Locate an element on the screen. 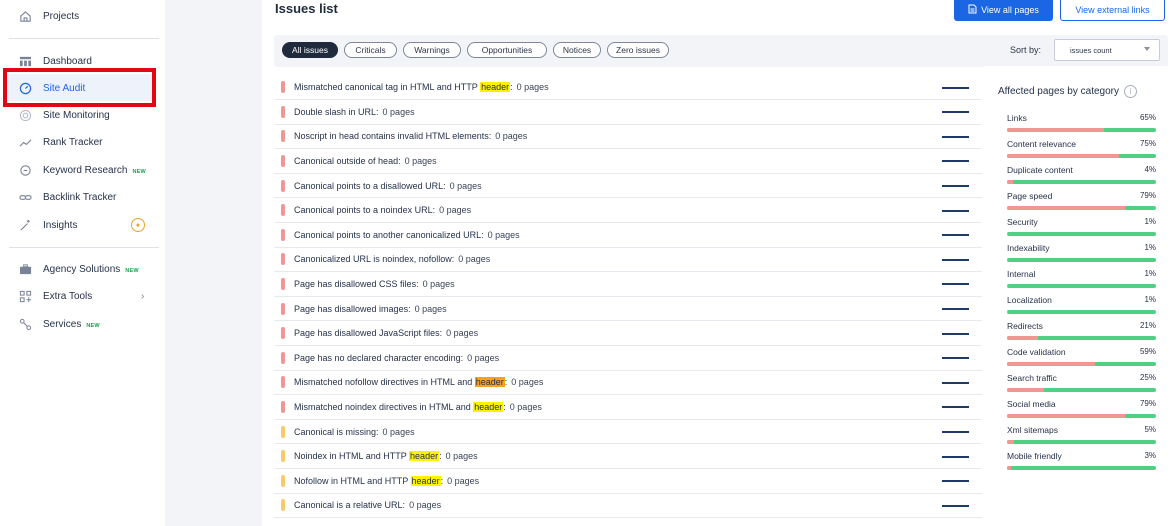 The image size is (1176, 526). briefcase-icon is located at coordinates (25, 269).